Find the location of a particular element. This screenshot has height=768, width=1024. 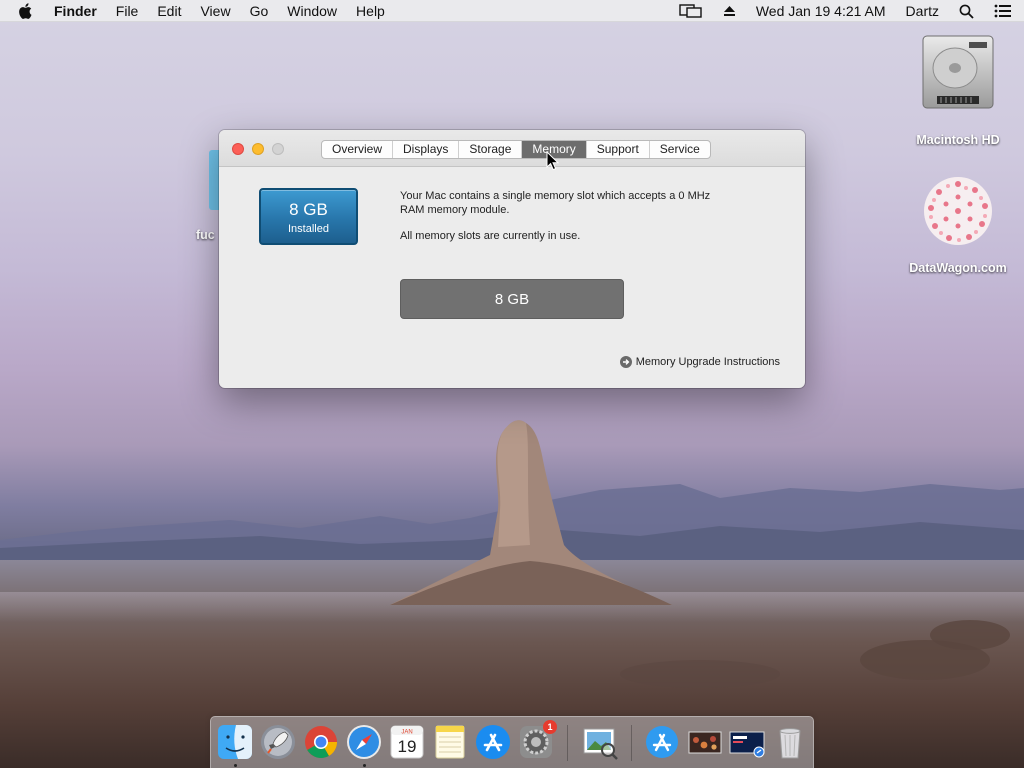

image-file-icon is located at coordinates (958, 213).